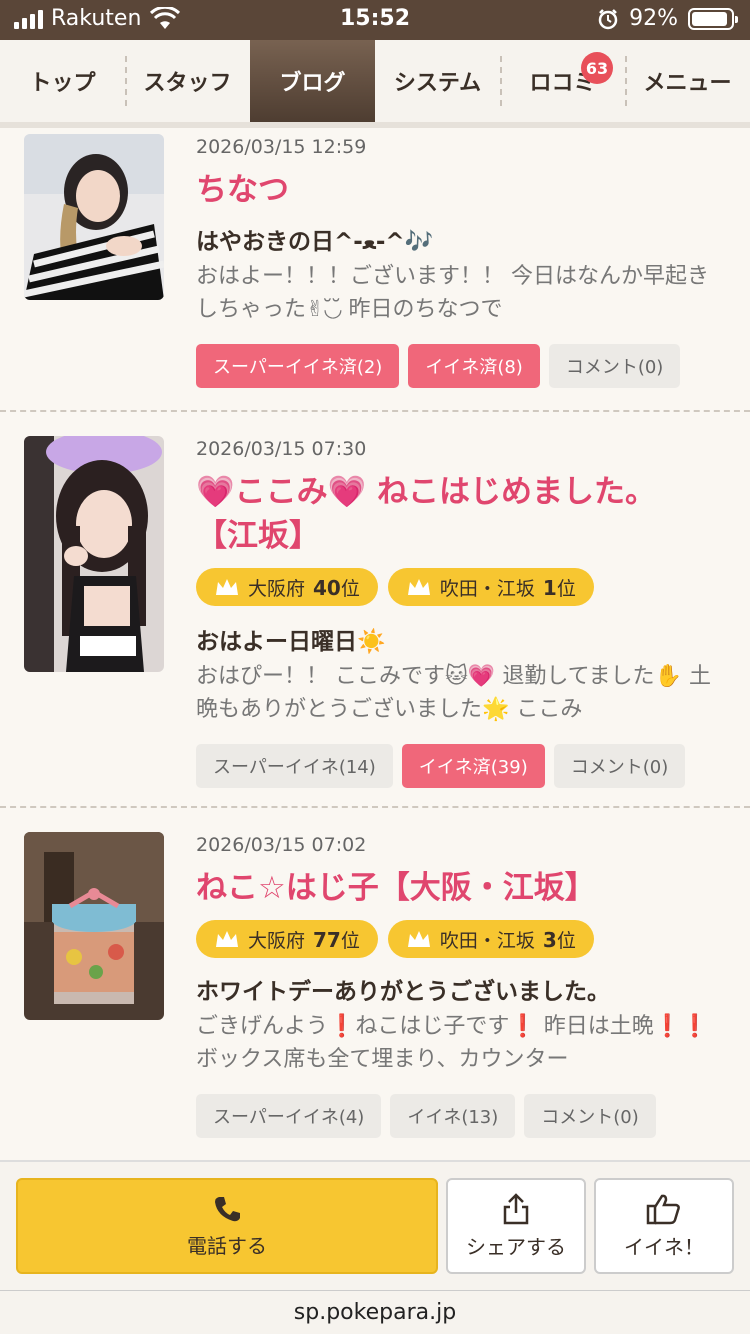 The image size is (750, 1334). I want to click on rank-badge-area: 吹田・江坂 3位, so click(490, 939).